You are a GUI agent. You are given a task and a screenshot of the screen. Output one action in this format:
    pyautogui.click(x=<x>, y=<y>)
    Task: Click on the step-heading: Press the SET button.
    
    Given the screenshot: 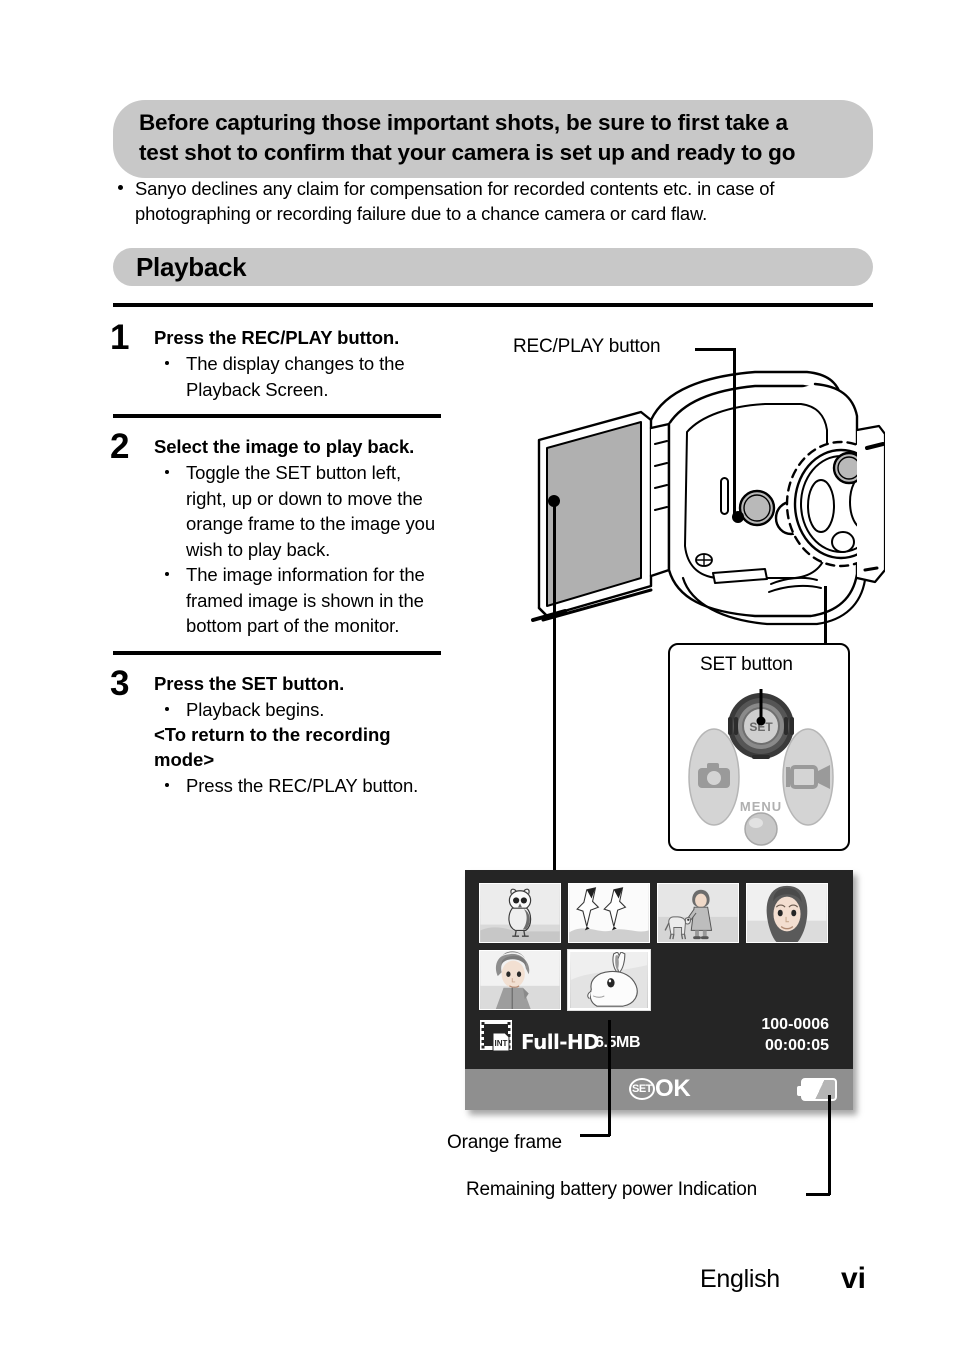 What is the action you would take?
    pyautogui.click(x=249, y=683)
    